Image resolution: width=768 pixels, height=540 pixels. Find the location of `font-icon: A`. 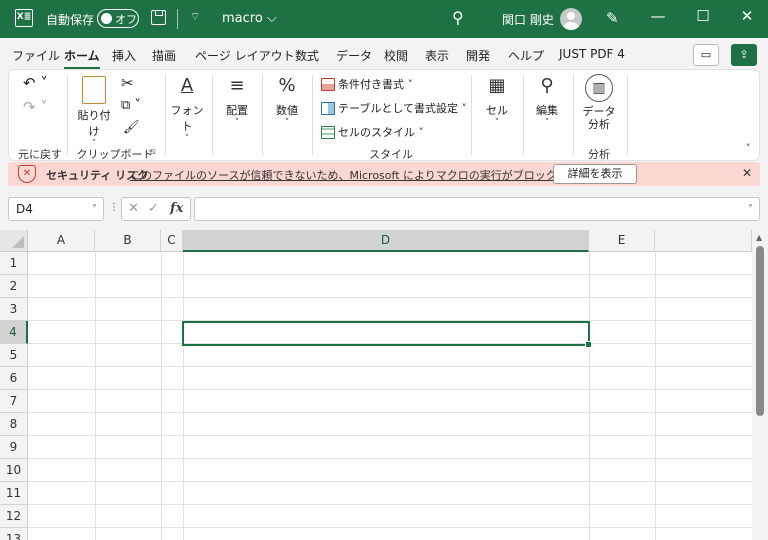

font-icon: A is located at coordinates (187, 85).